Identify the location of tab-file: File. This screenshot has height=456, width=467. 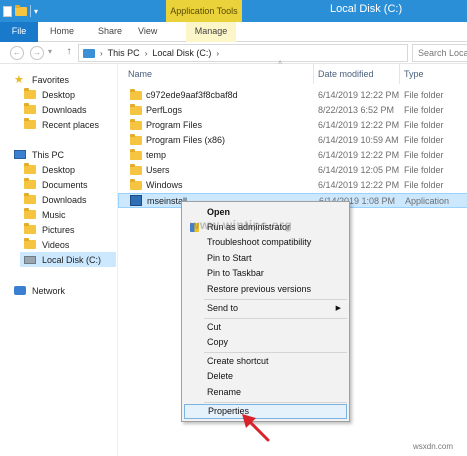
(19, 32).